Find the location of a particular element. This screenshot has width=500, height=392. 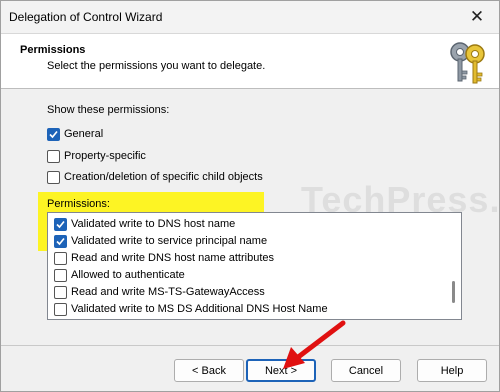

list-item: Read and write MS-TS-GatewayAccess is located at coordinates (159, 292).